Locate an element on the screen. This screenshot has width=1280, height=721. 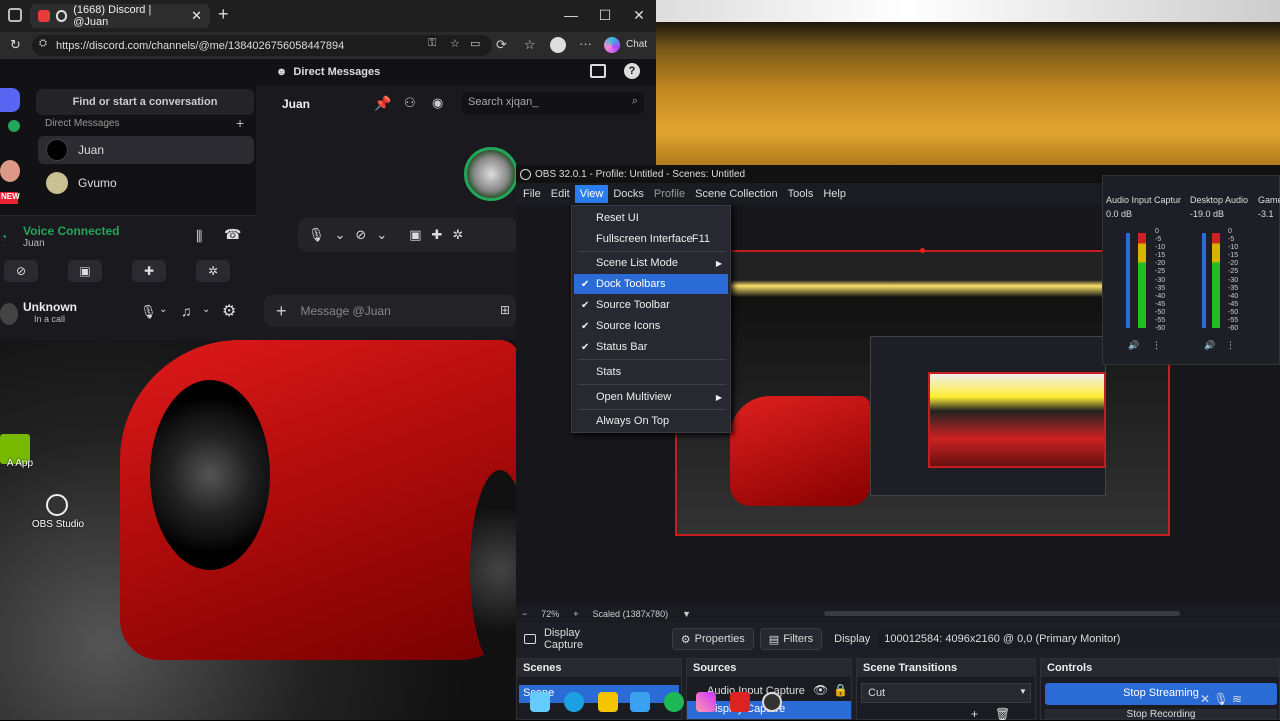
noise-suppression-icon: ⫼ is located at coordinates (199, 236).